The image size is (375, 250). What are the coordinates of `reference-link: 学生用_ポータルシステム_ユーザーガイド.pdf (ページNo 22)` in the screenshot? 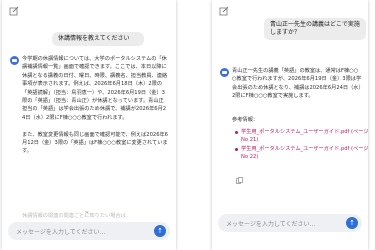 It's located at (302, 153).